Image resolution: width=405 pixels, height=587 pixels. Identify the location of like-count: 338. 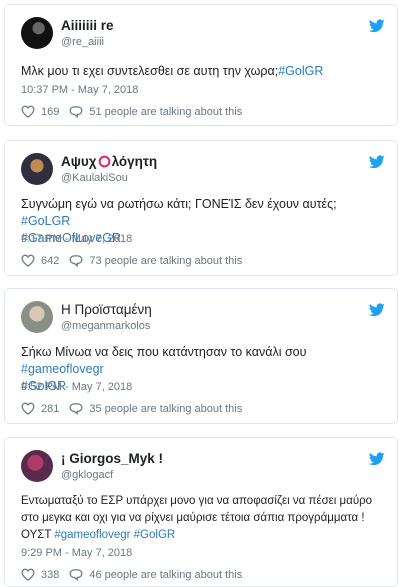
(50, 574).